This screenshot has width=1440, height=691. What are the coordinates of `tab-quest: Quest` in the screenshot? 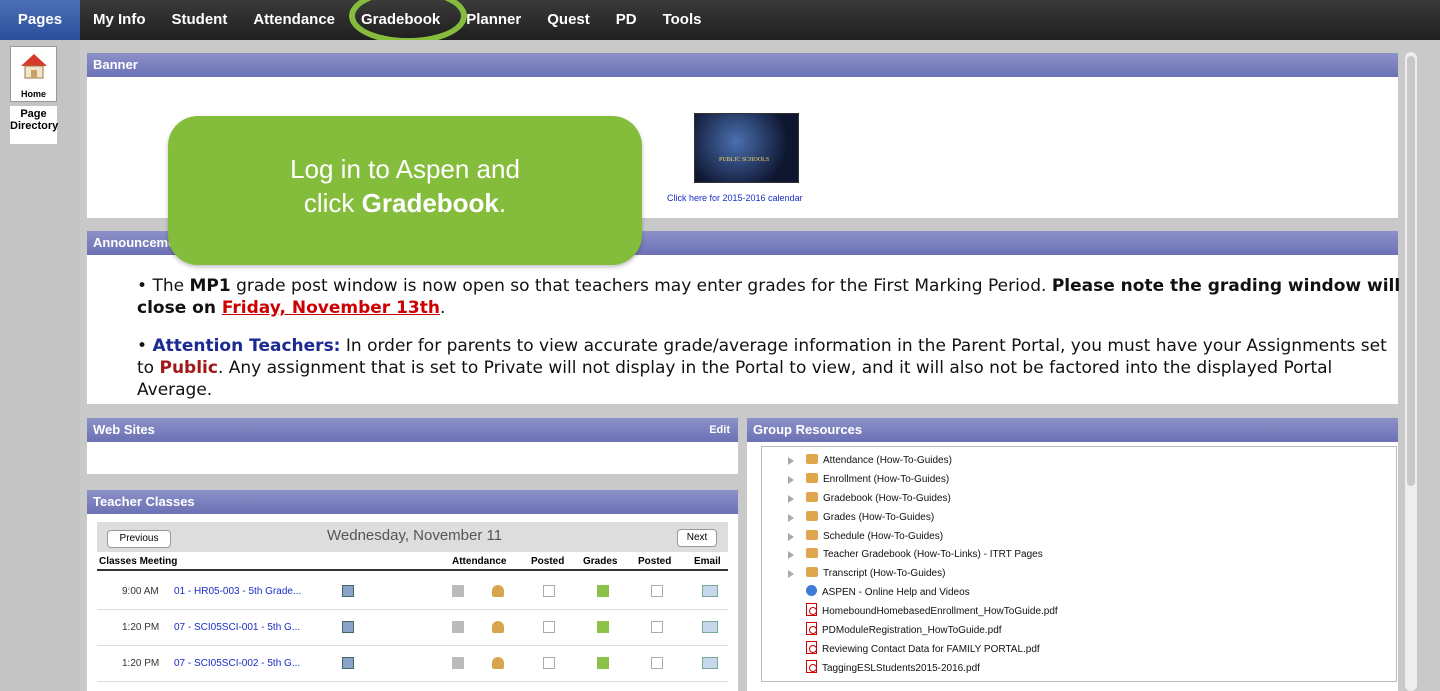 It's located at (568, 20).